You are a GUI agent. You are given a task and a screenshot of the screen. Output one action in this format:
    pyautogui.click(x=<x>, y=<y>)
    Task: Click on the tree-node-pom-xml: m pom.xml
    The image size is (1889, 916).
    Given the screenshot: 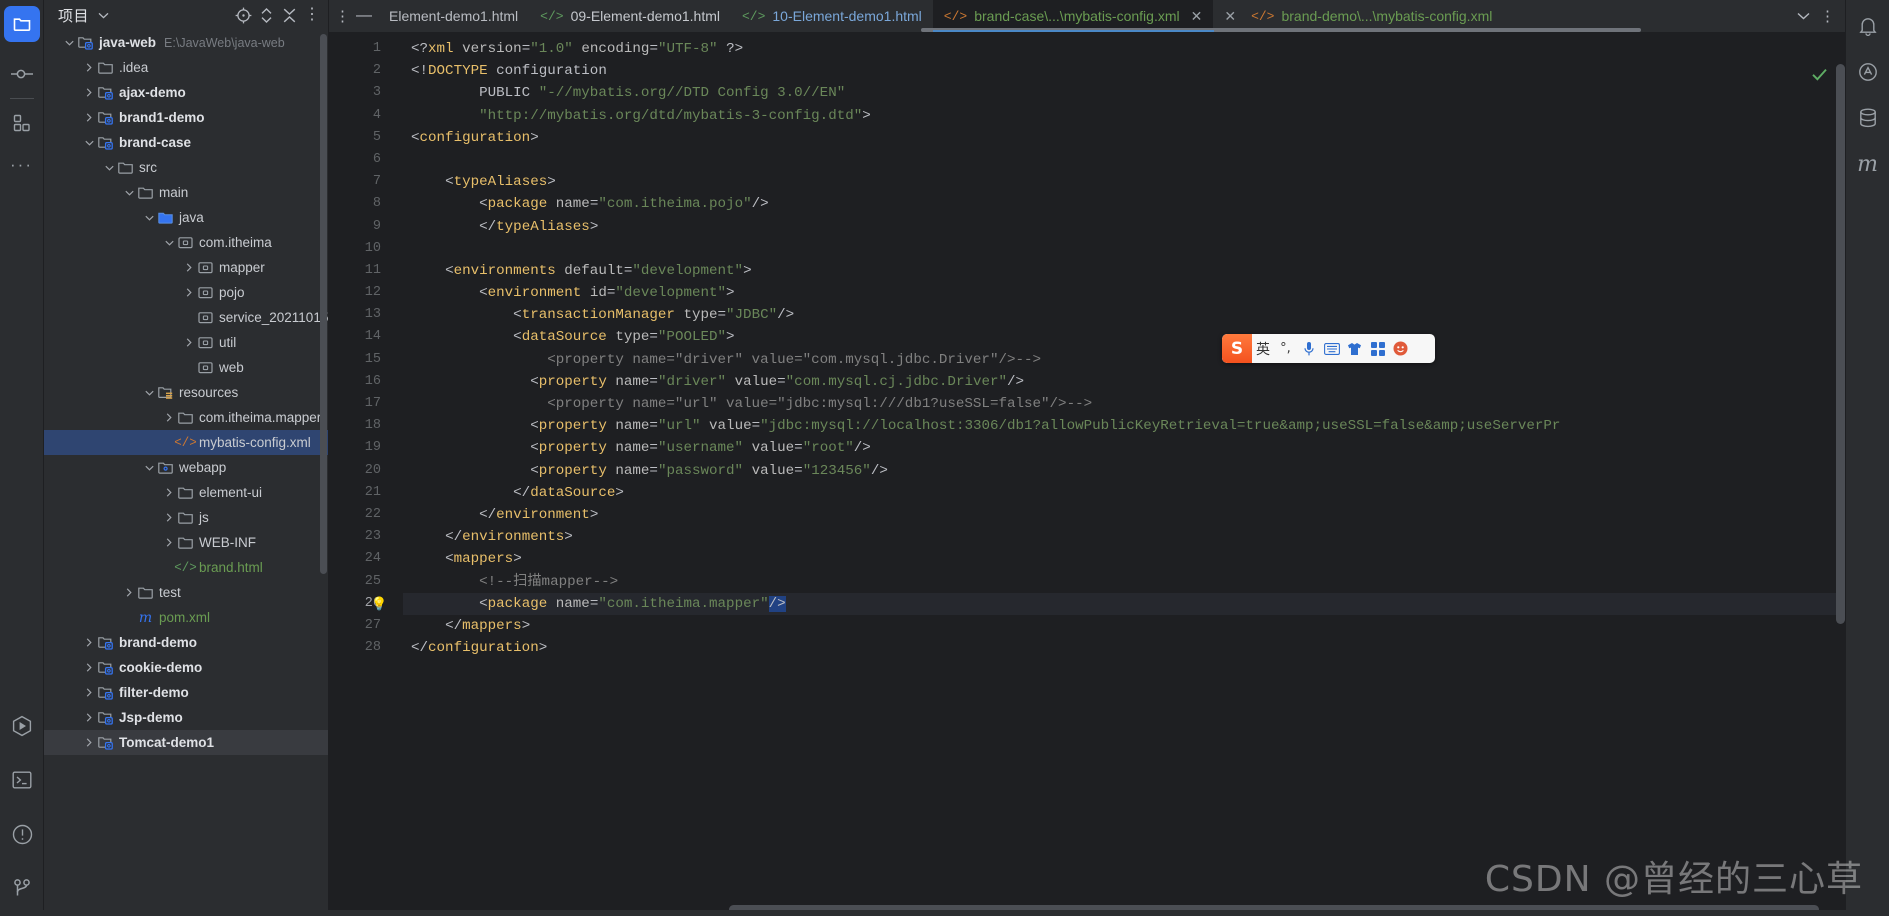 What is the action you would take?
    pyautogui.click(x=186, y=617)
    